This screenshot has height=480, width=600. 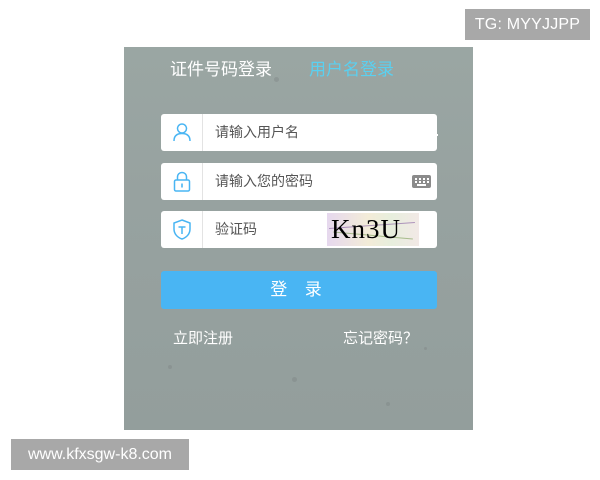 I want to click on captcha-field: Kn3U, so click(x=299, y=229).